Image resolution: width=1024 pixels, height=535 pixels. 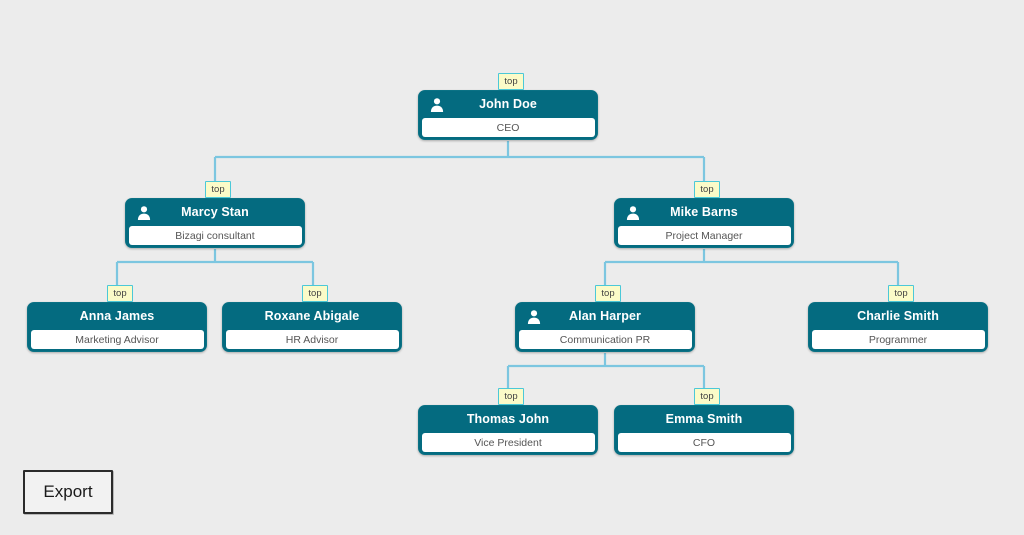 I want to click on org-node-marcy-stan: top Marcy Stan Bizagi consultant, so click(x=215, y=214).